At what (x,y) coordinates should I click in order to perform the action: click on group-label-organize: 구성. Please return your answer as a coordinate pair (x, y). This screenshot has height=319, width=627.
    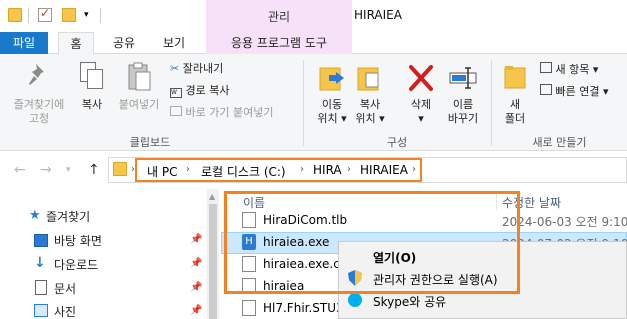
    Looking at the image, I should click on (397, 142).